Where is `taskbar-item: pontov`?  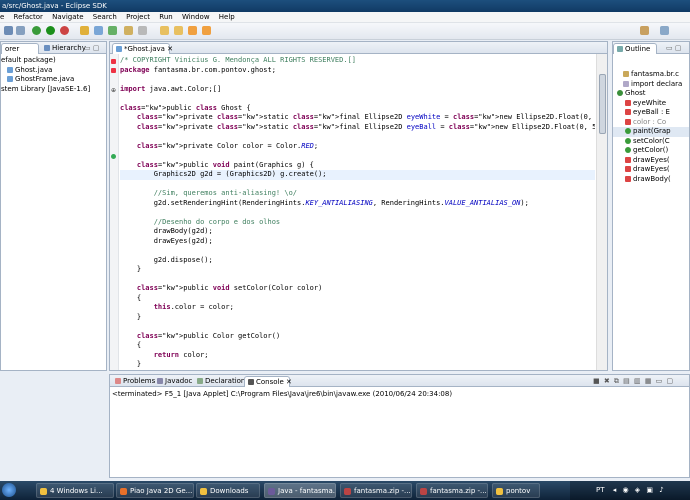
taskbar-item: pontov is located at coordinates (516, 490).